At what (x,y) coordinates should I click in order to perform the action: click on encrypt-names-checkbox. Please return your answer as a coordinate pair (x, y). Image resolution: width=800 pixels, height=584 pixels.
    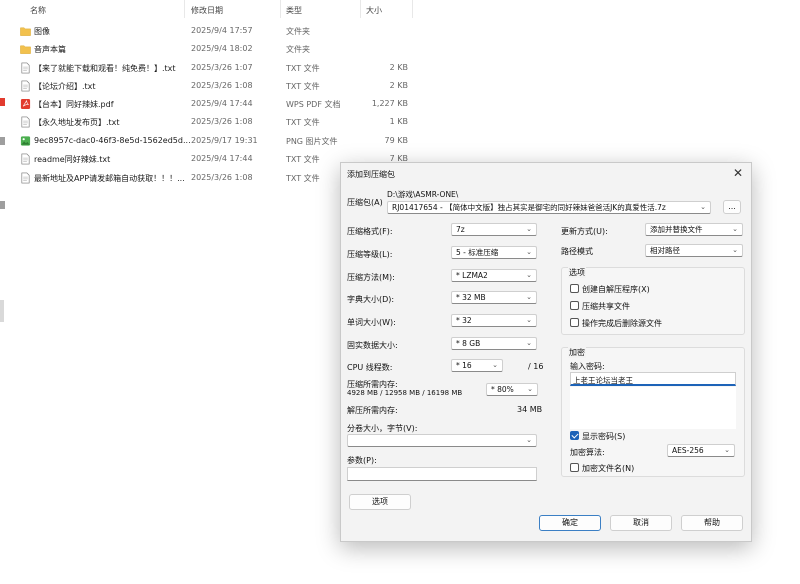
    Looking at the image, I should click on (574, 467).